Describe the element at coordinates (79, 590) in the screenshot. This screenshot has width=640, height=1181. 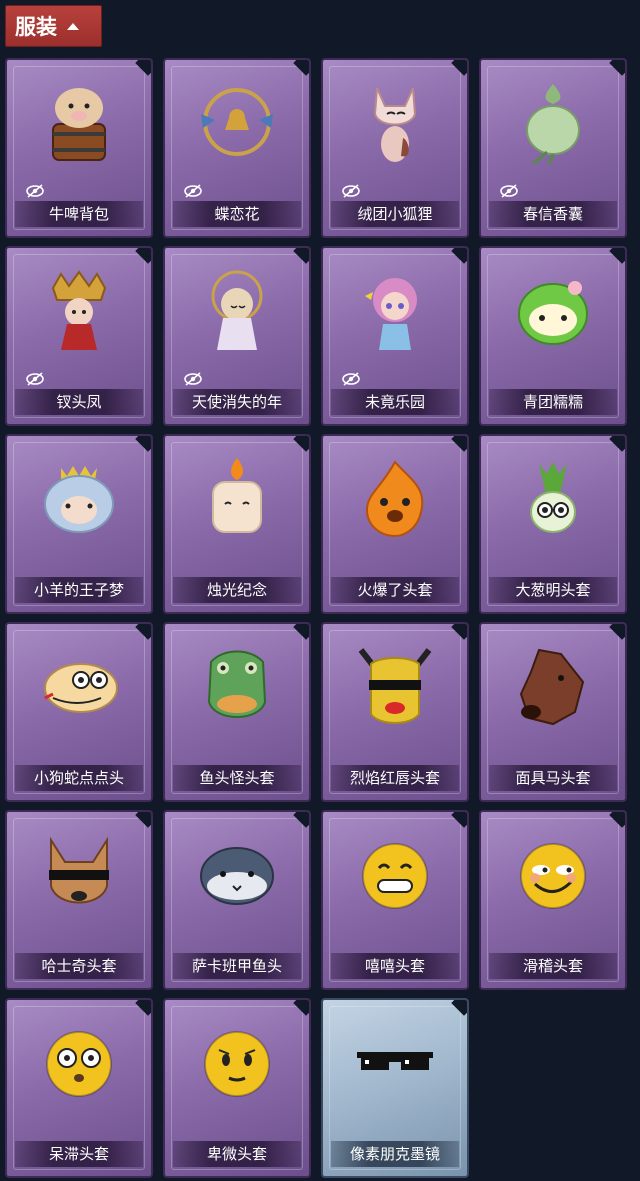
I see `costume-item-name: 小羊的王子梦` at that location.